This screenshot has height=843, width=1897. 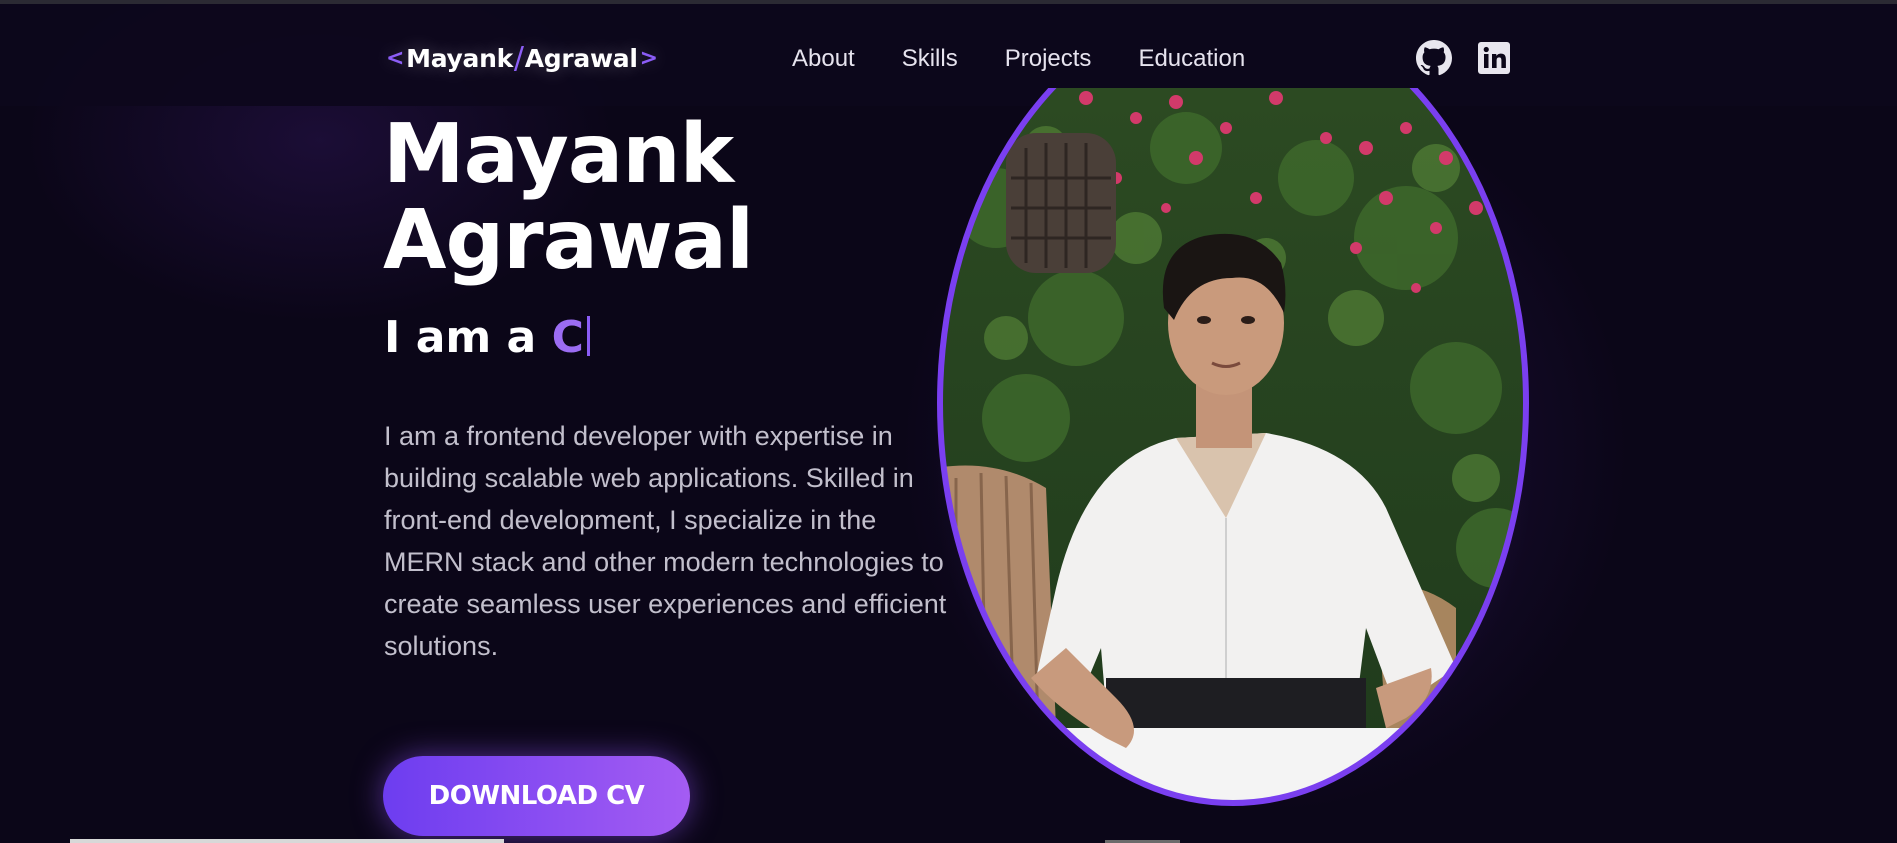 I want to click on nav-link-projects: Projects, so click(x=1048, y=59).